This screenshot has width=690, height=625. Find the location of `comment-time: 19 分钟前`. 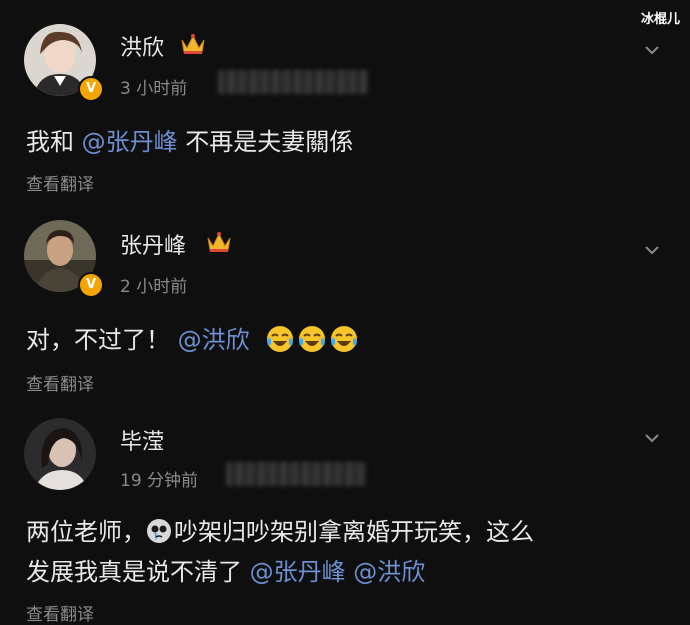

comment-time: 19 分钟前 is located at coordinates (159, 481).